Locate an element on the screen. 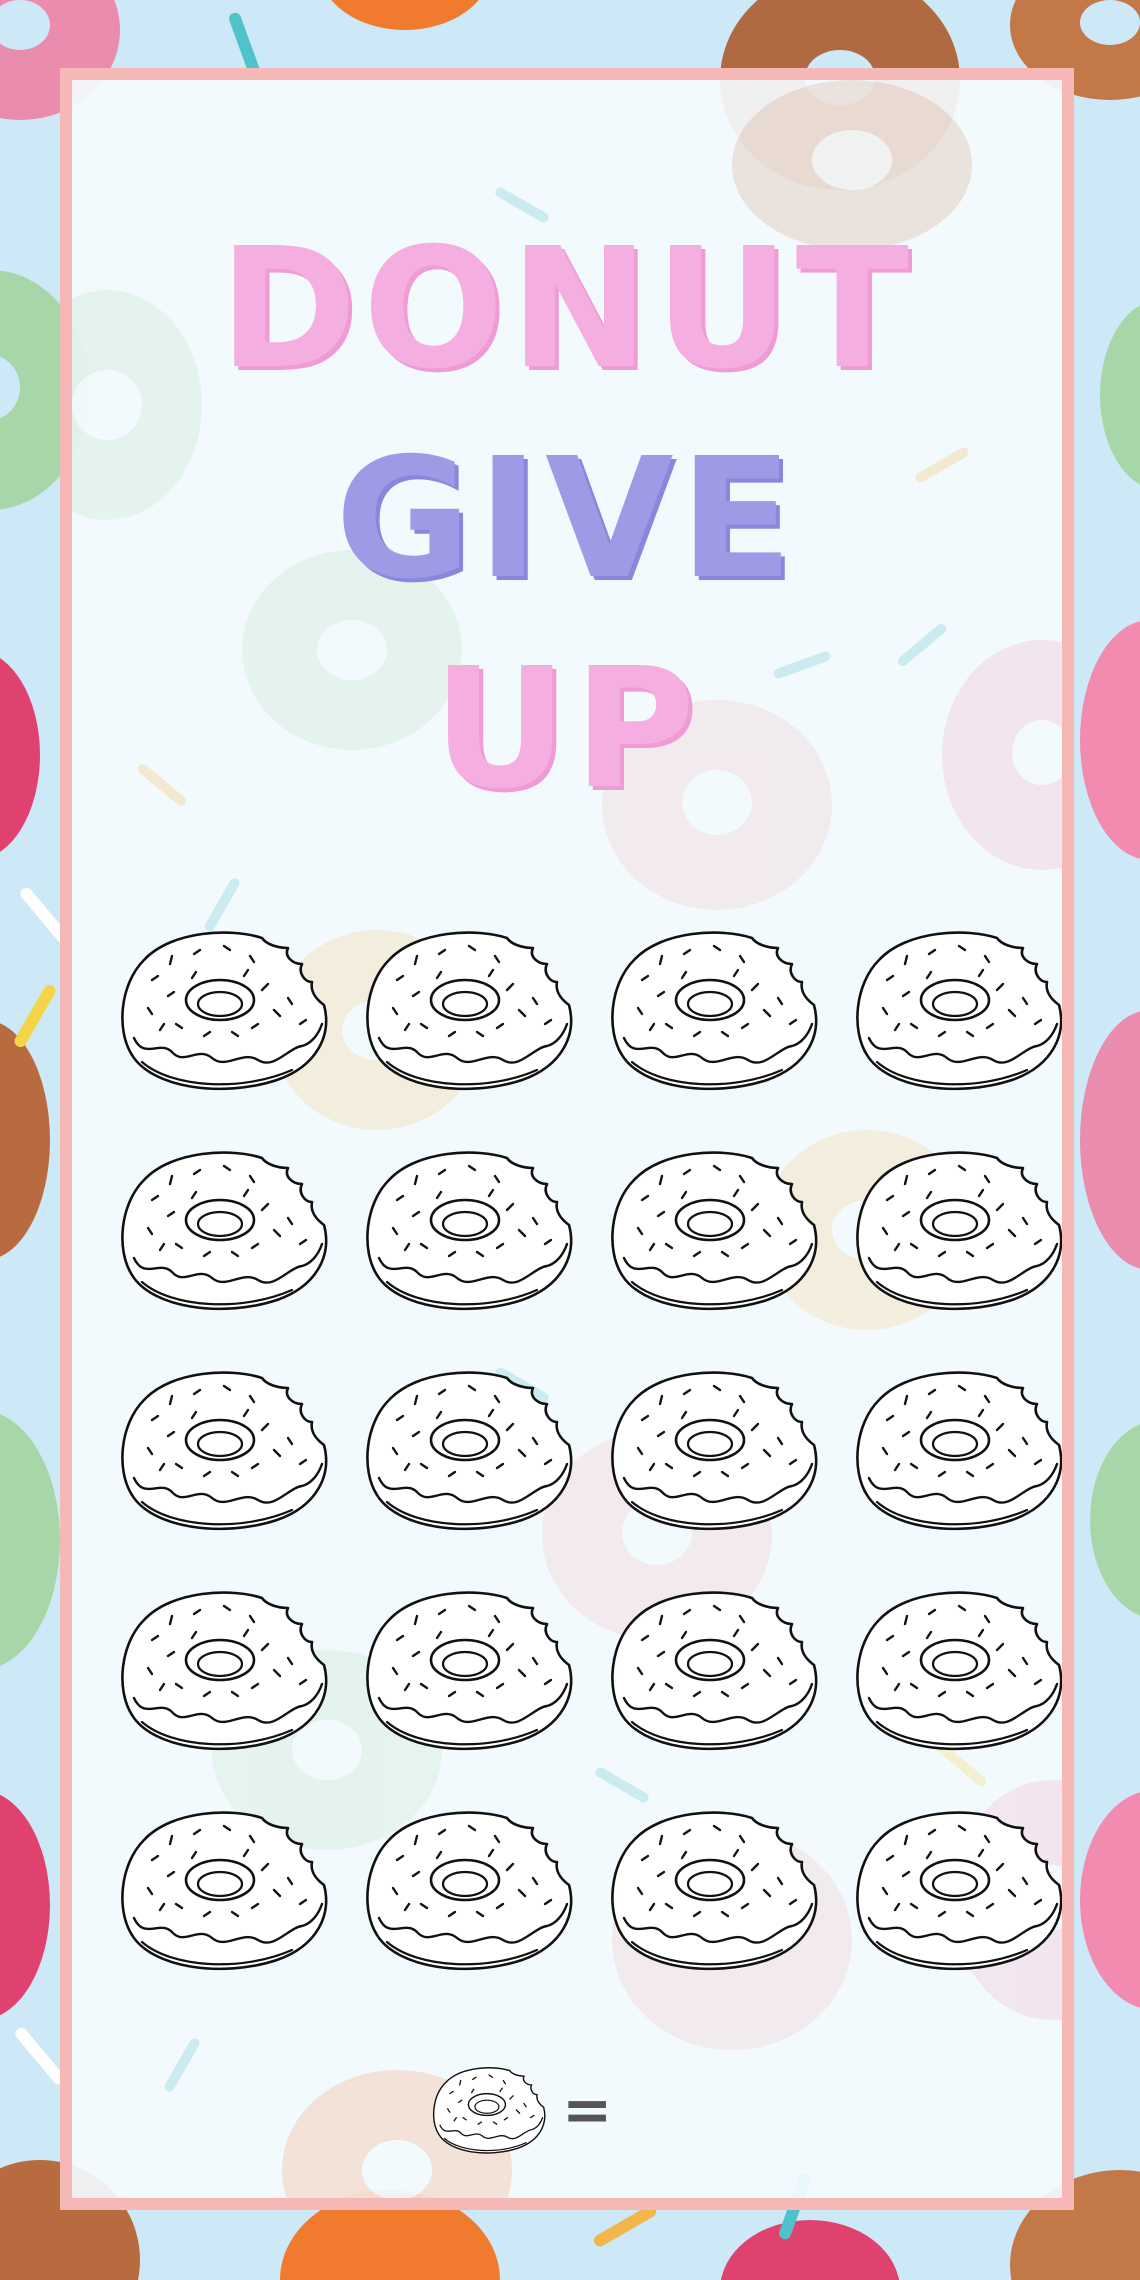  title-line-2: GIVE is located at coordinates (567, 519).